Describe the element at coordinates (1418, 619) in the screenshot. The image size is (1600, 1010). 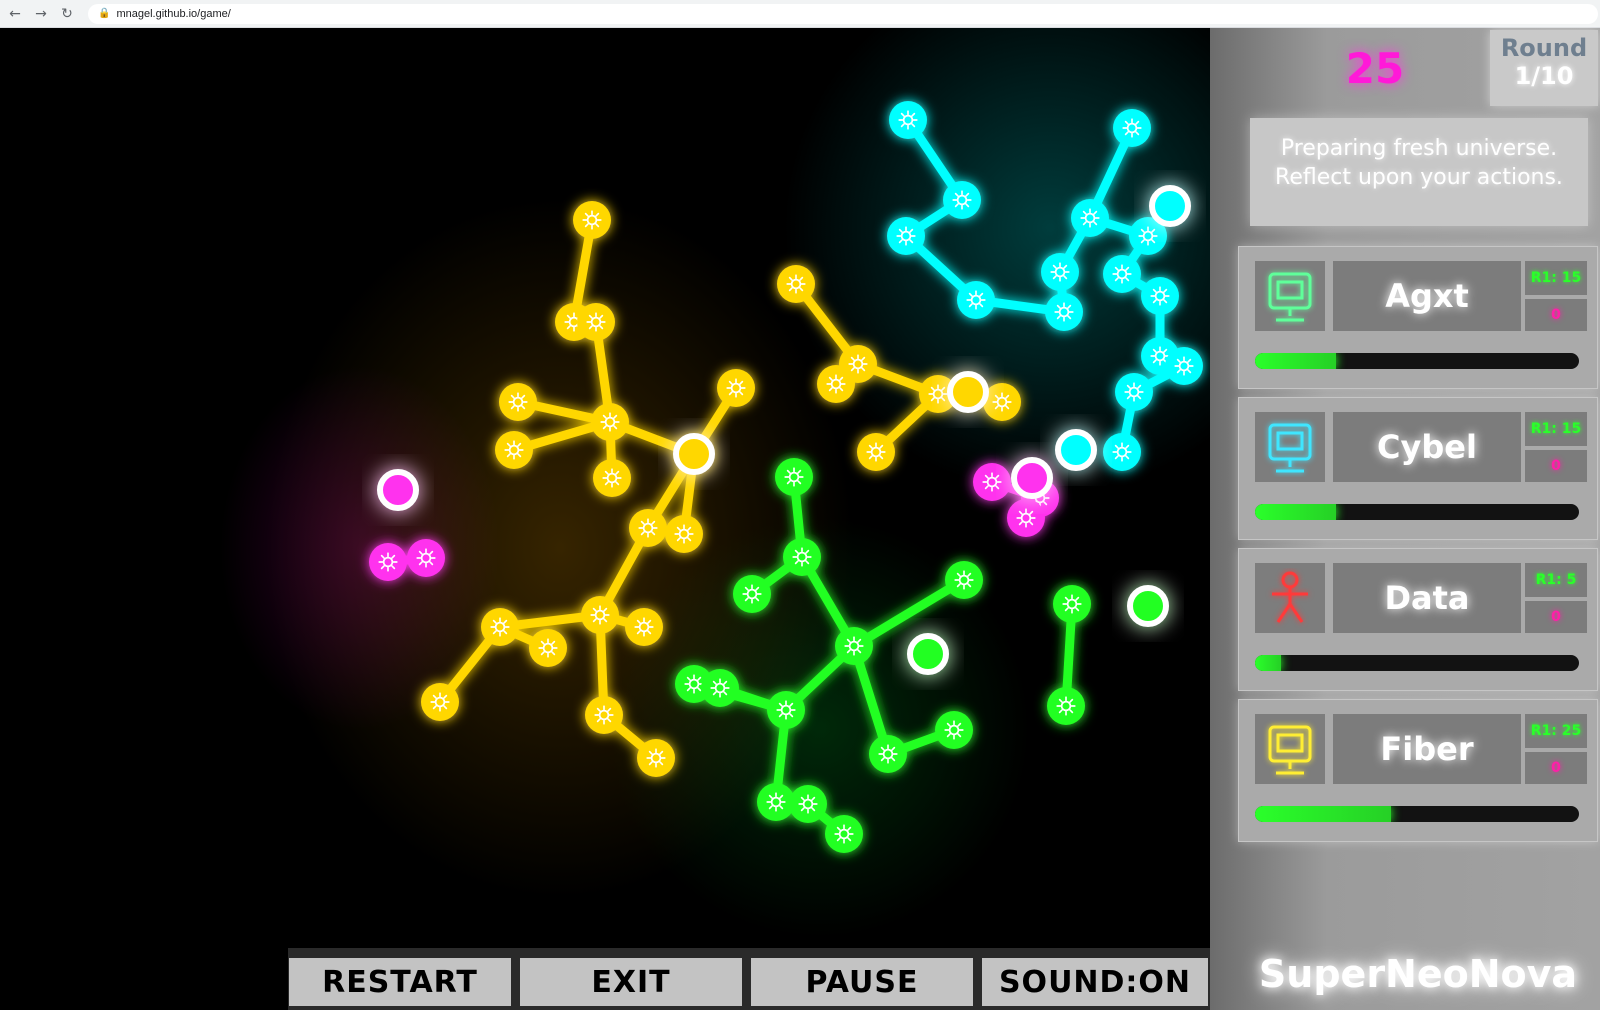
I see `player-card-data: Data R1: 5 0` at that location.